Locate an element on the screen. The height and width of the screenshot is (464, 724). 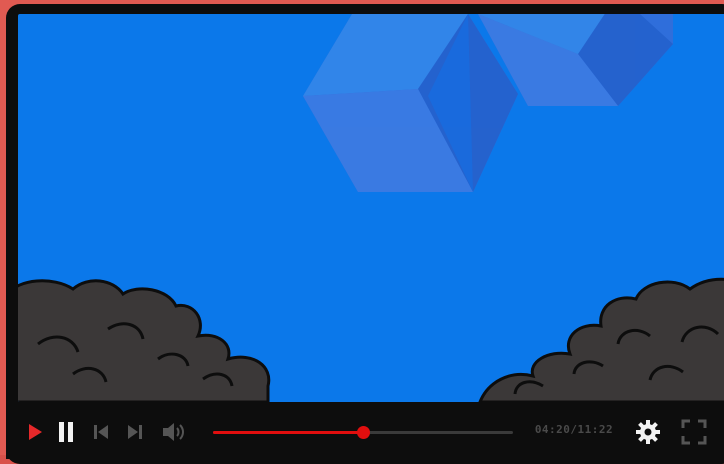
skip-previous-icon is located at coordinates (101, 432).